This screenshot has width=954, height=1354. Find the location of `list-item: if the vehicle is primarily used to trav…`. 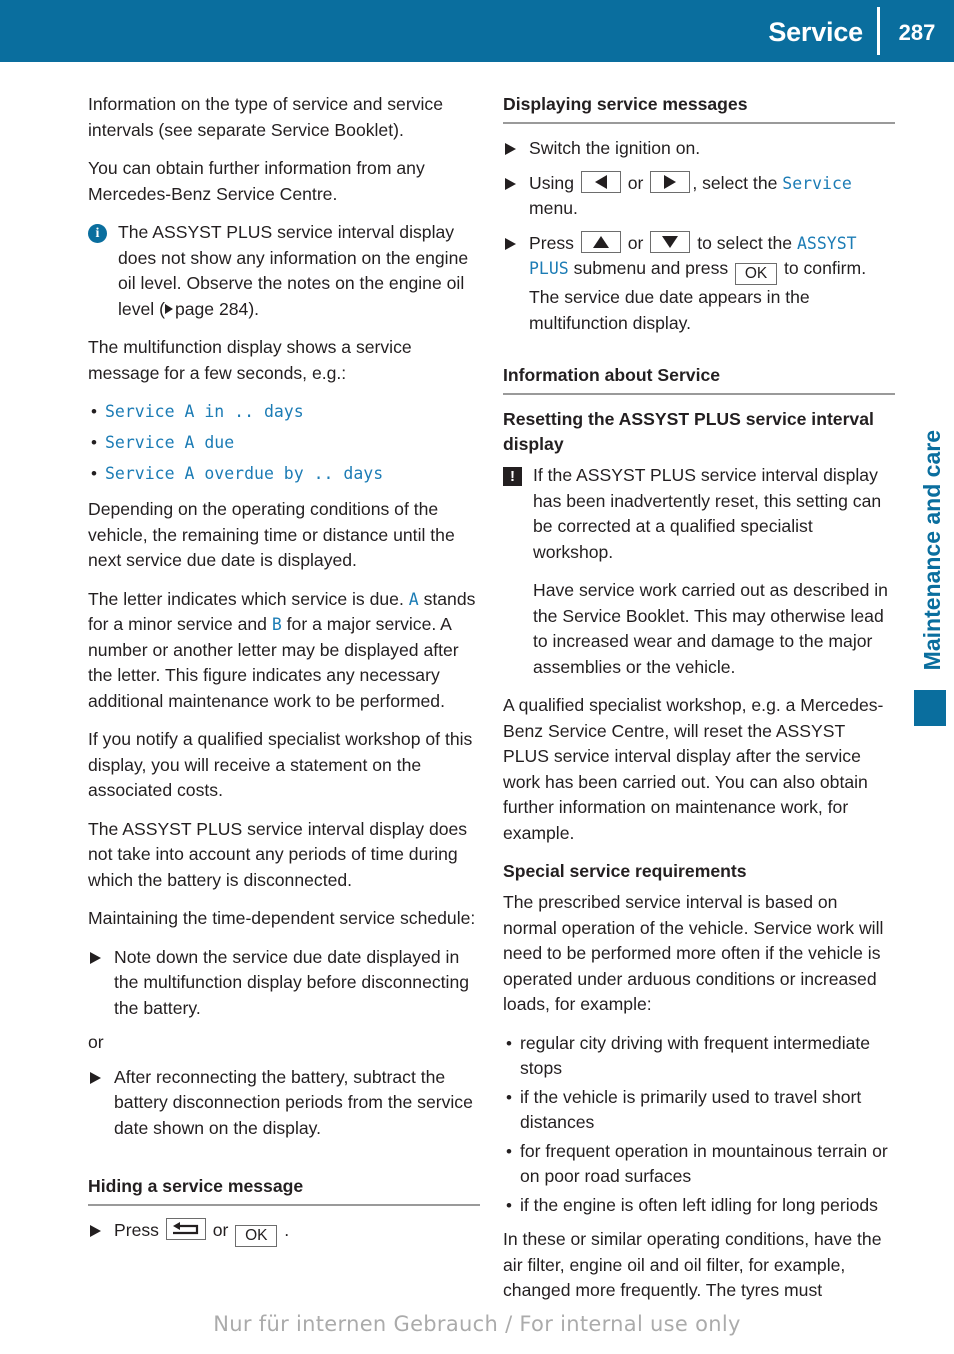

list-item: if the vehicle is primarily used to trav… is located at coordinates (699, 1110).